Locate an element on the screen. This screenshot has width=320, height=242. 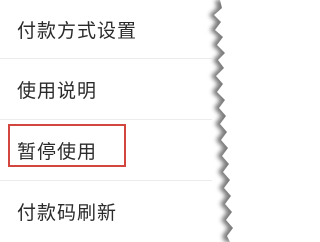
menu-item-label: 使用说明 is located at coordinates (57, 90).